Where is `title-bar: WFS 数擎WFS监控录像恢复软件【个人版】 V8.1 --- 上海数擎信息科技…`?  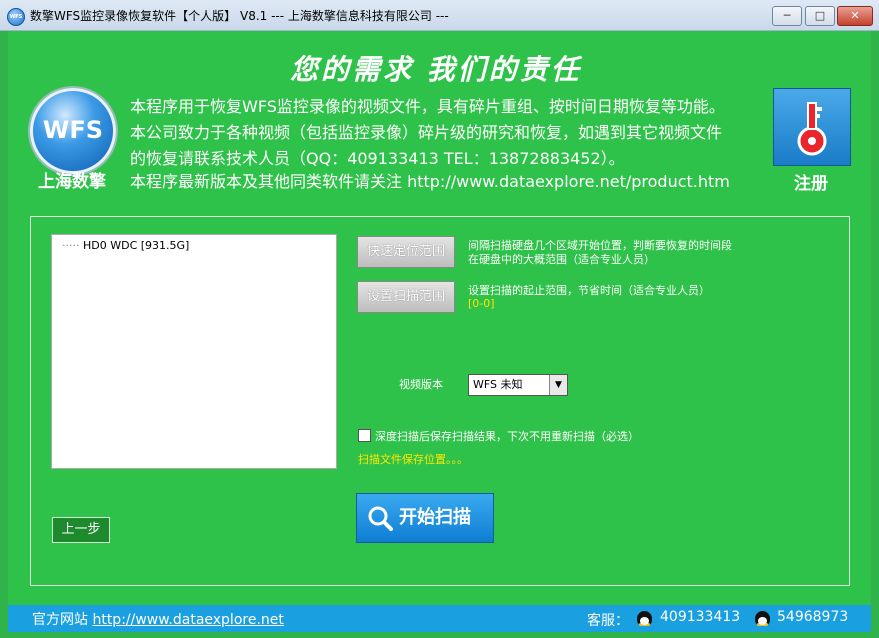 title-bar: WFS 数擎WFS监控录像恢复软件【个人版】 V8.1 --- 上海数擎信息科技… is located at coordinates (439, 15).